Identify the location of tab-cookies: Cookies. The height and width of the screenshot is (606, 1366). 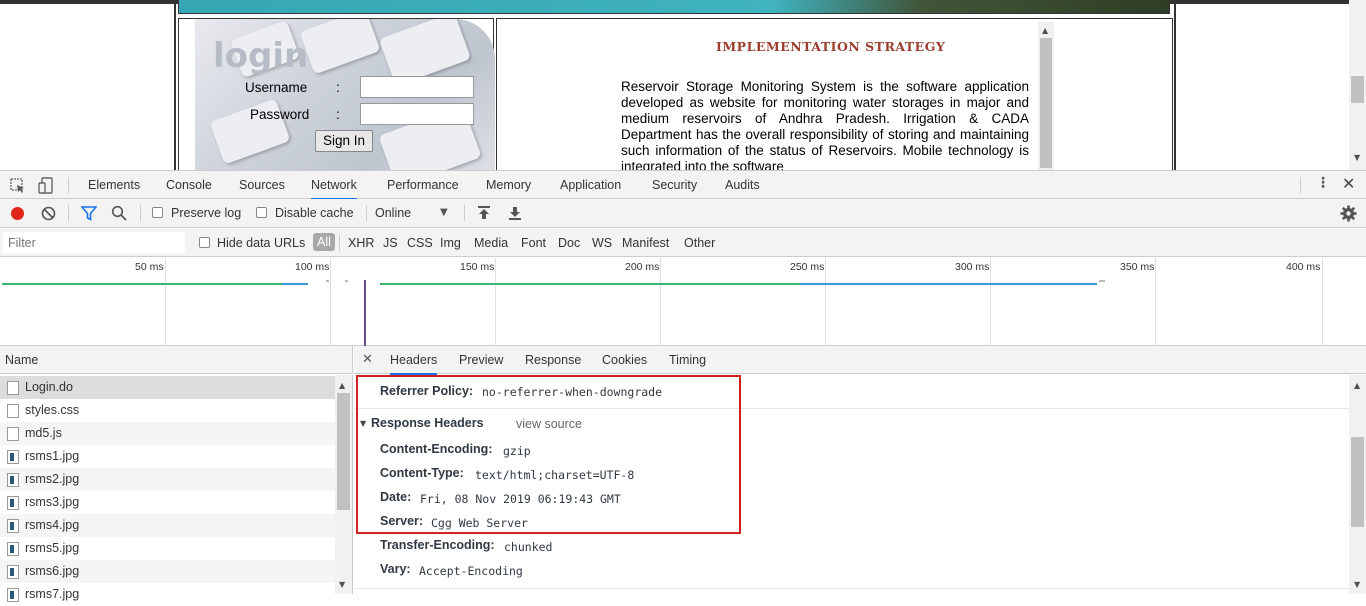
(624, 360).